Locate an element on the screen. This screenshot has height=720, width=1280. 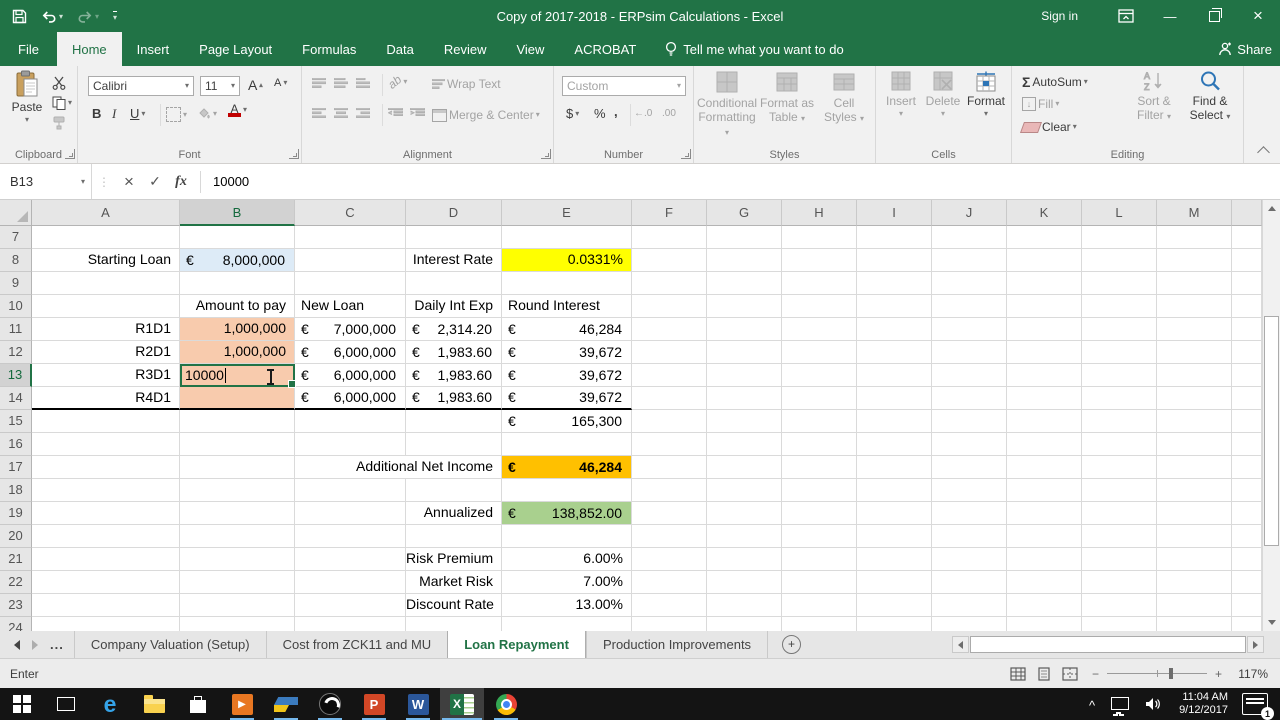
scroll-right-icon is located at coordinates (1255, 644).